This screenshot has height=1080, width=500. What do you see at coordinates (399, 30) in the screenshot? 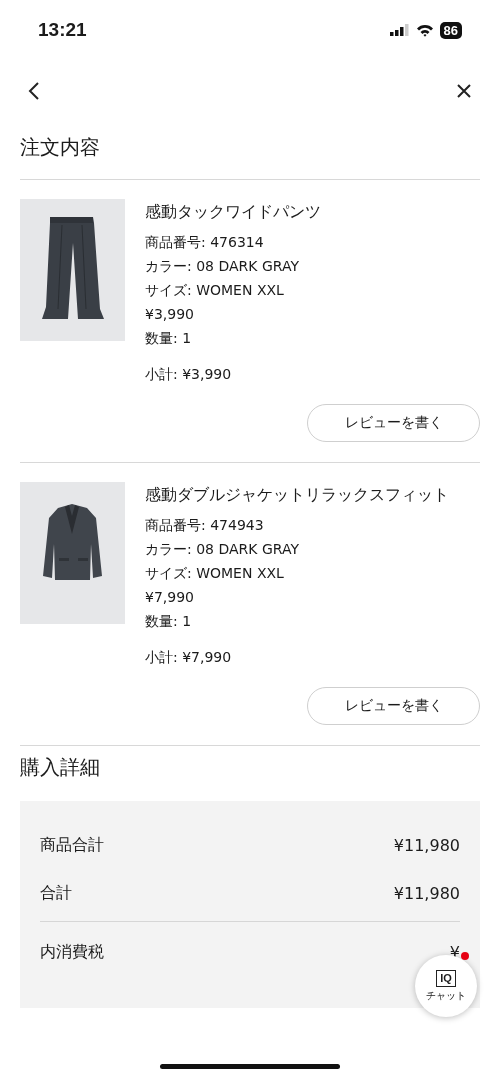
I see `signal-icon` at bounding box center [399, 30].